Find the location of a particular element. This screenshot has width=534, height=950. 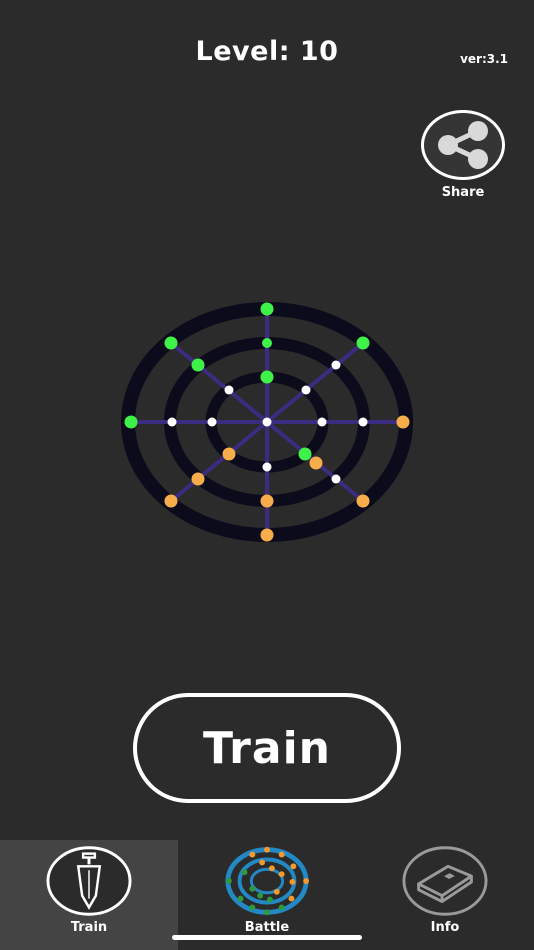

game-board is located at coordinates (267, 422).